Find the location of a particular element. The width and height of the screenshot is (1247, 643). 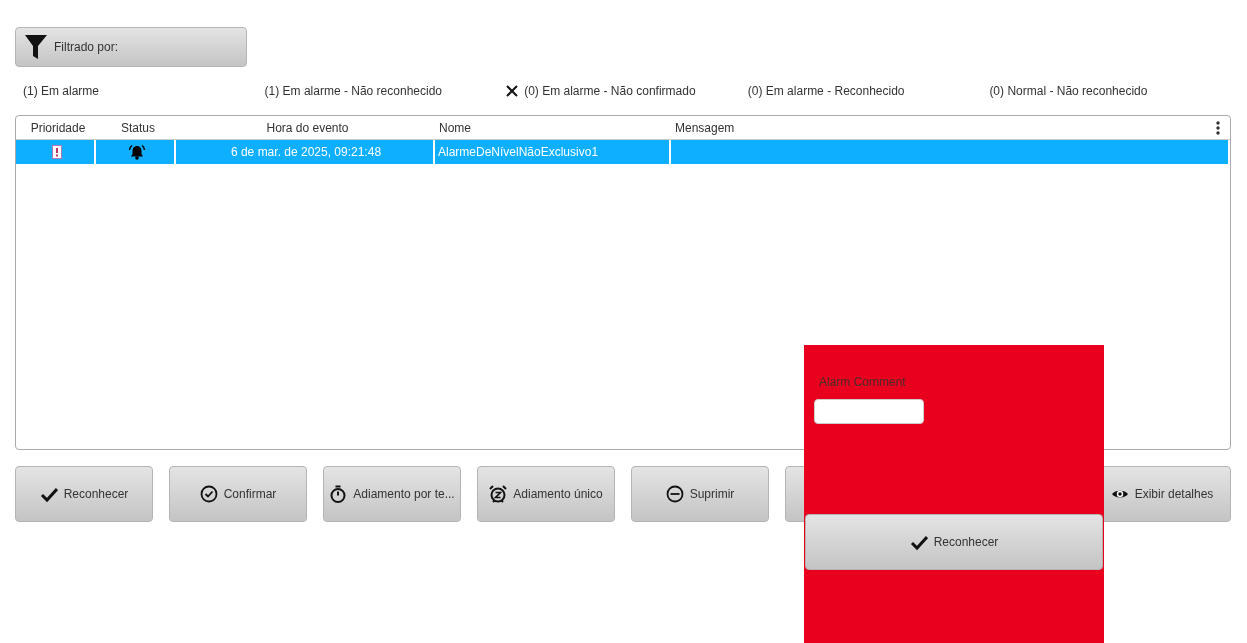

comment-input-field is located at coordinates (869, 411).